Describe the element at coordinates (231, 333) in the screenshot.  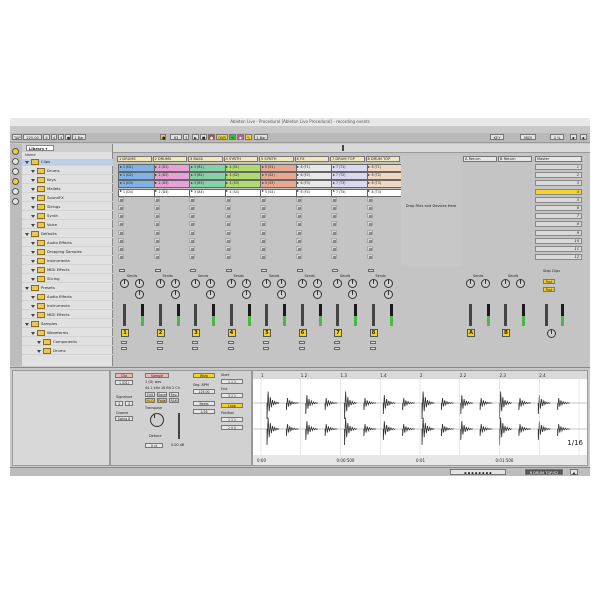
I see `track-activator: 4` at that location.